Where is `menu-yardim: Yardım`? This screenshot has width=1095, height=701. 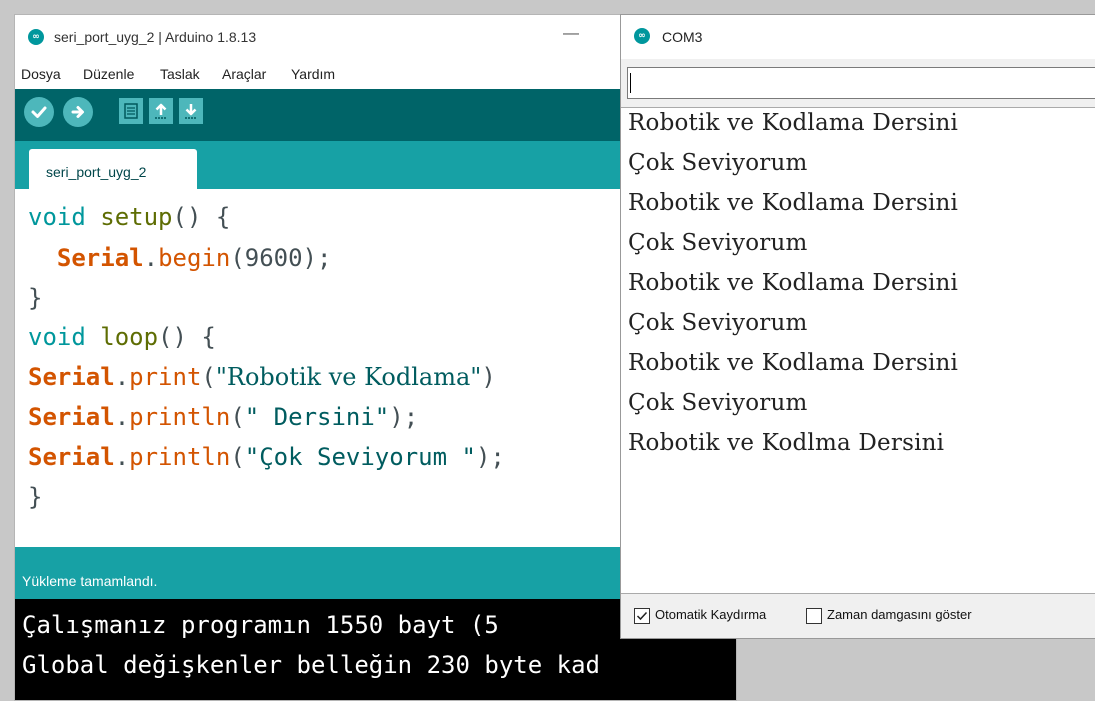 menu-yardim: Yardım is located at coordinates (313, 74).